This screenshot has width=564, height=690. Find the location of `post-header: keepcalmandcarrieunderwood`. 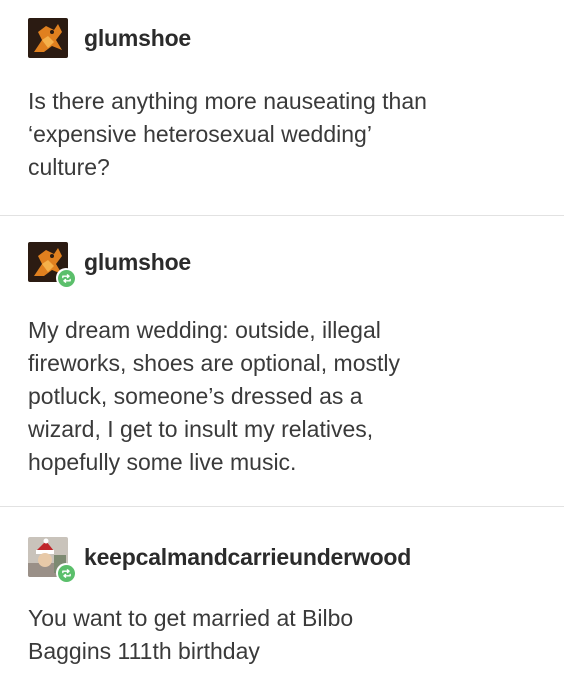

post-header: keepcalmandcarrieunderwood is located at coordinates (219, 560).